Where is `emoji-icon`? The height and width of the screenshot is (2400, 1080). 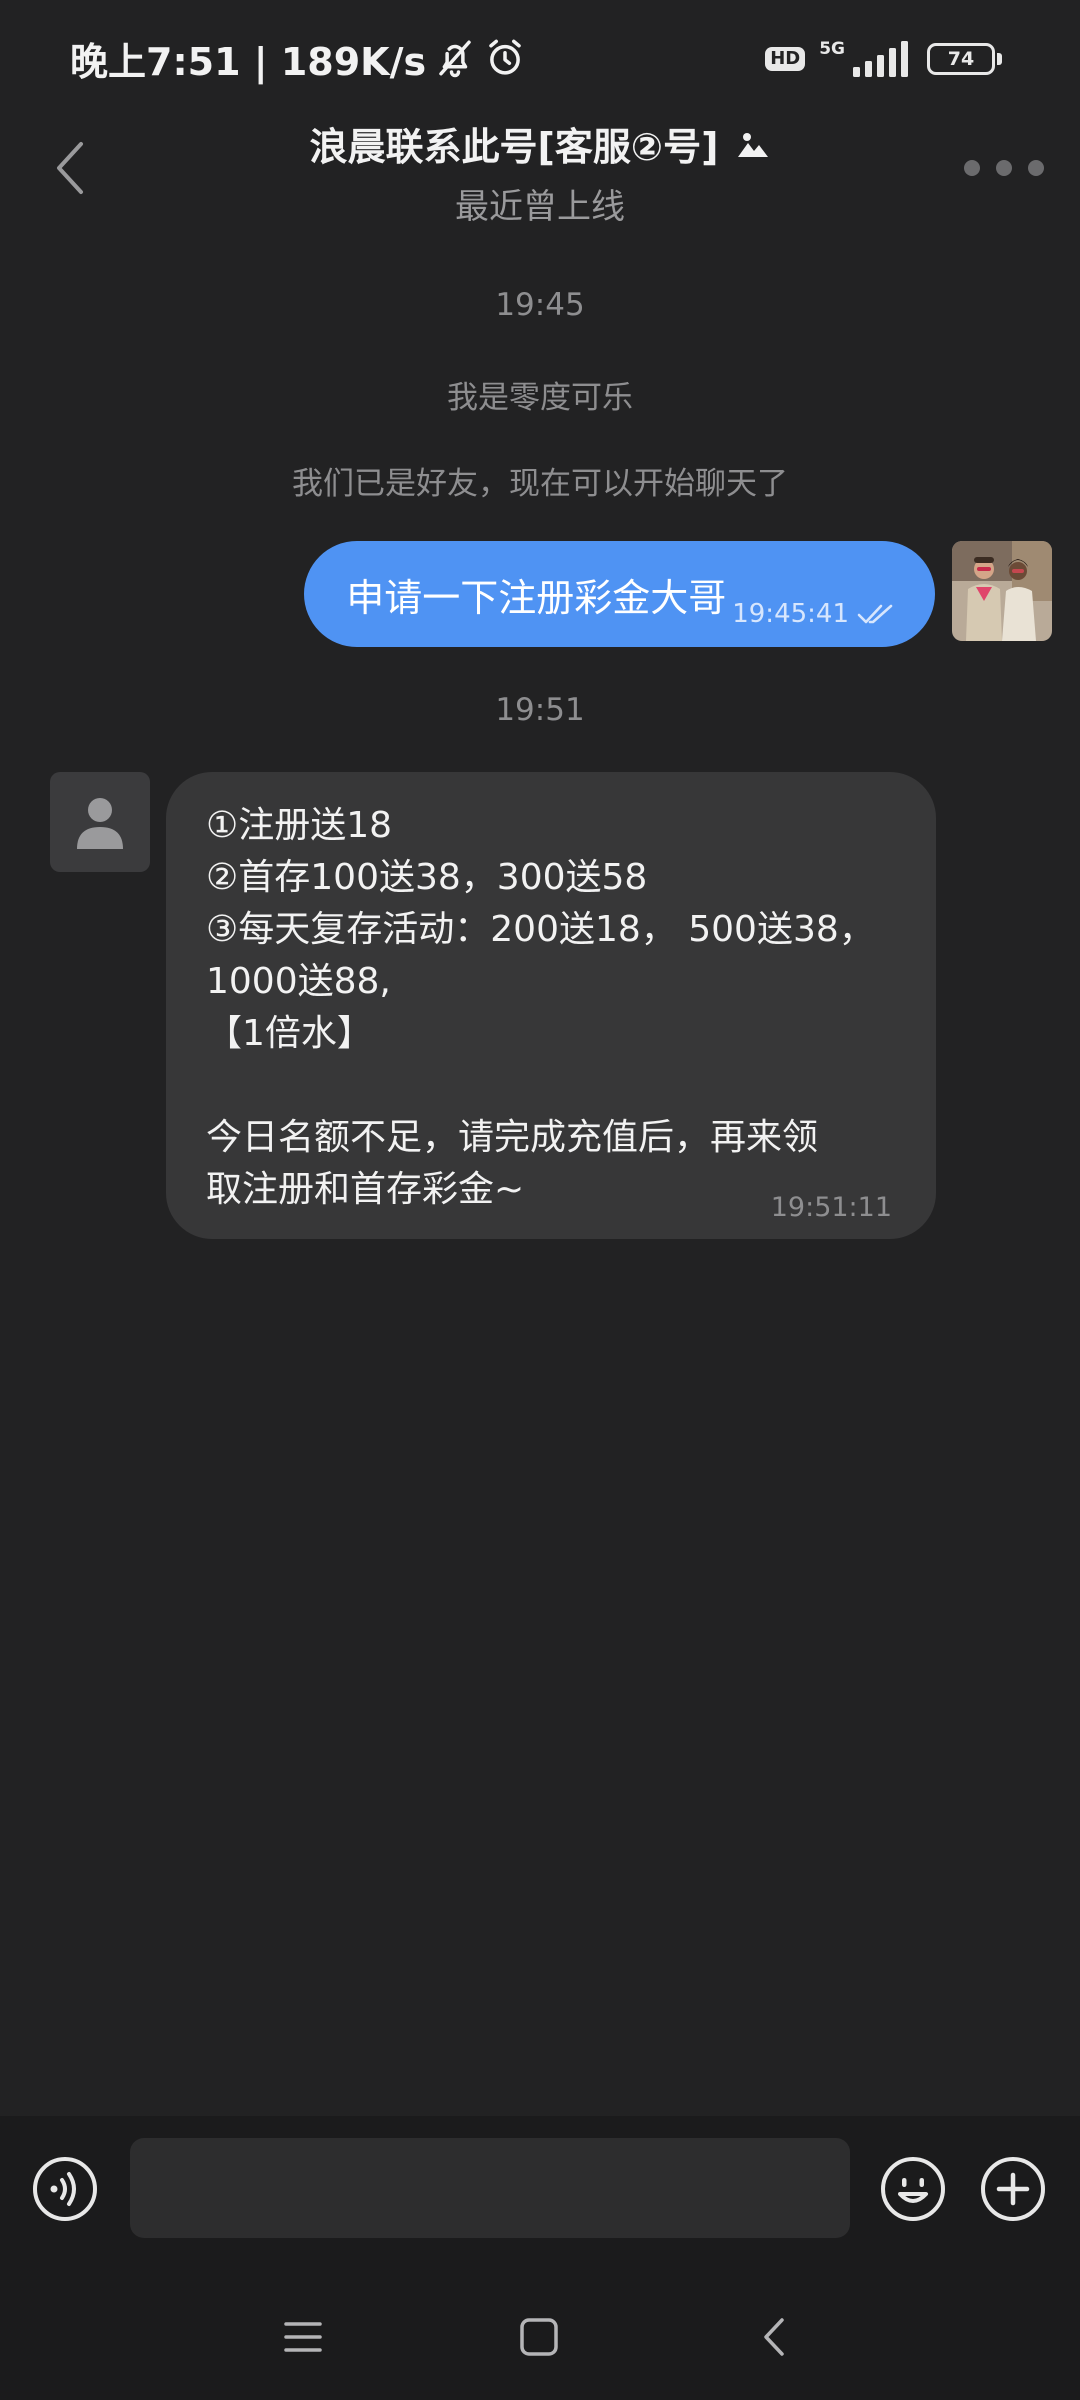 emoji-icon is located at coordinates (913, 2189).